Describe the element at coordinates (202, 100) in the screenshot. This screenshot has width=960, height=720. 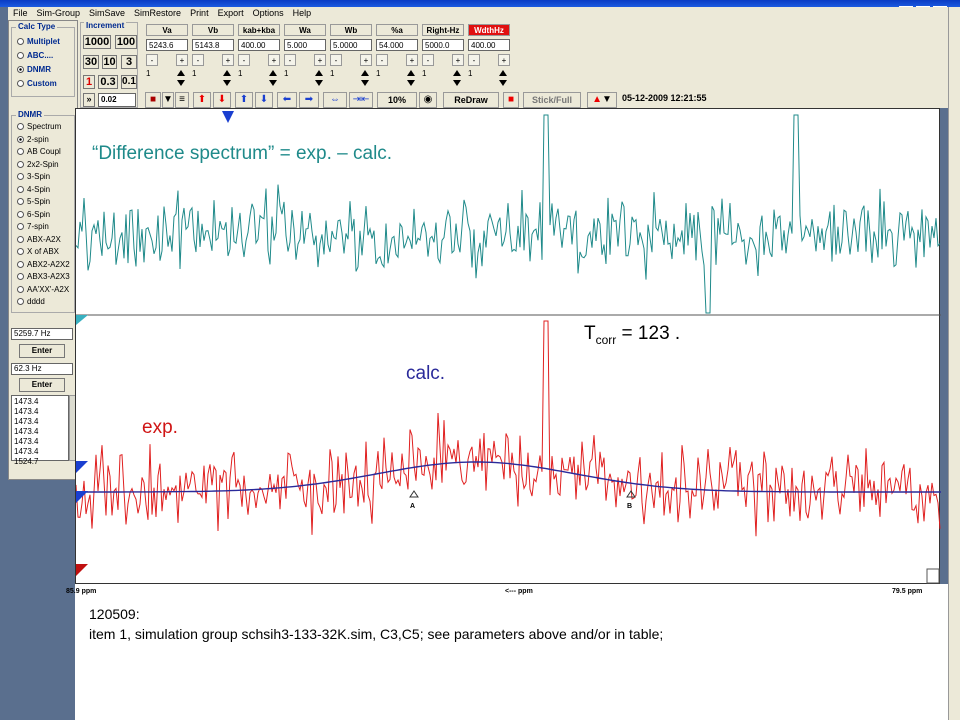
I see `red-arrow-up-icon: ⬆` at that location.